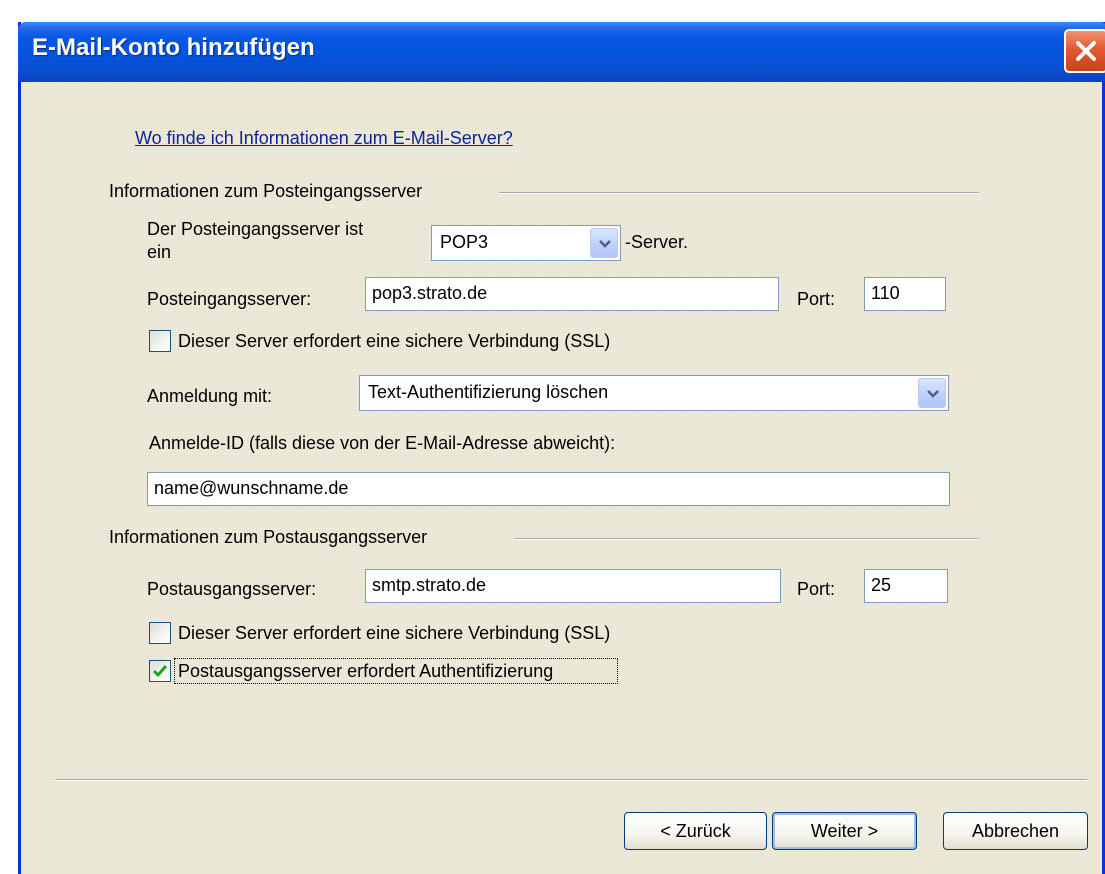  Describe the element at coordinates (255, 229) in the screenshot. I see `server-type-label-line1: Der Posteingangsserver ist` at that location.